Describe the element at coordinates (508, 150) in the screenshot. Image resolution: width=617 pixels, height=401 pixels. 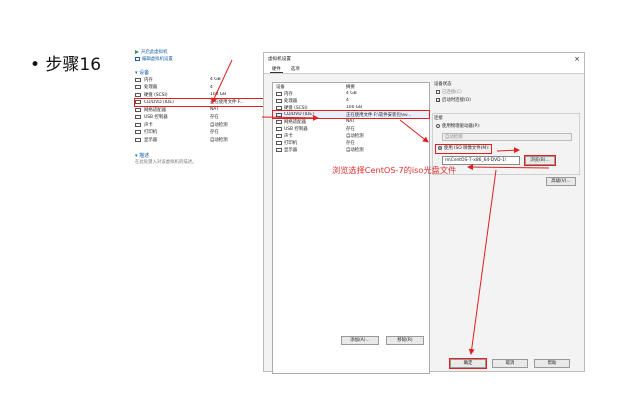
I see `arrow-to-browse` at that location.